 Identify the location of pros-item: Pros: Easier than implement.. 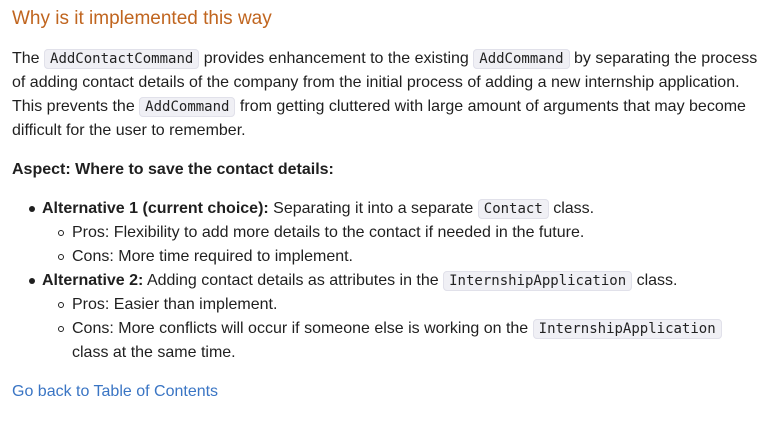
(401, 305).